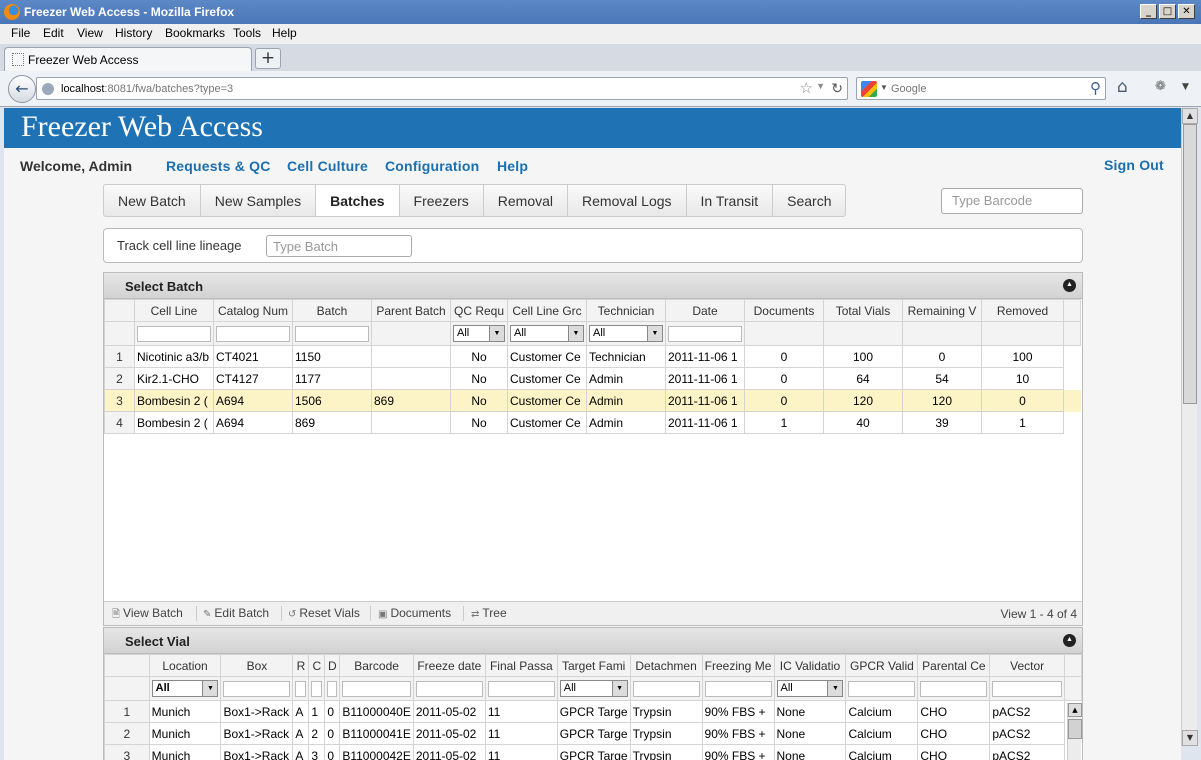  What do you see at coordinates (128, 59) in the screenshot?
I see `browser-tab: Freezer Web Access` at bounding box center [128, 59].